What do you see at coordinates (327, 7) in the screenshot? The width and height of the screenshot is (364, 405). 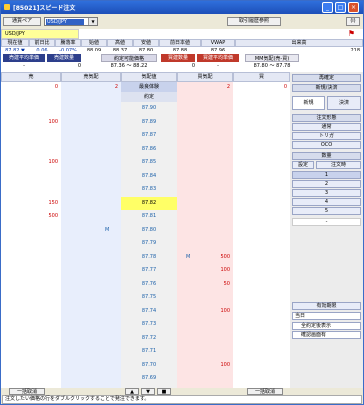 I see `minimize-button: _` at bounding box center [327, 7].